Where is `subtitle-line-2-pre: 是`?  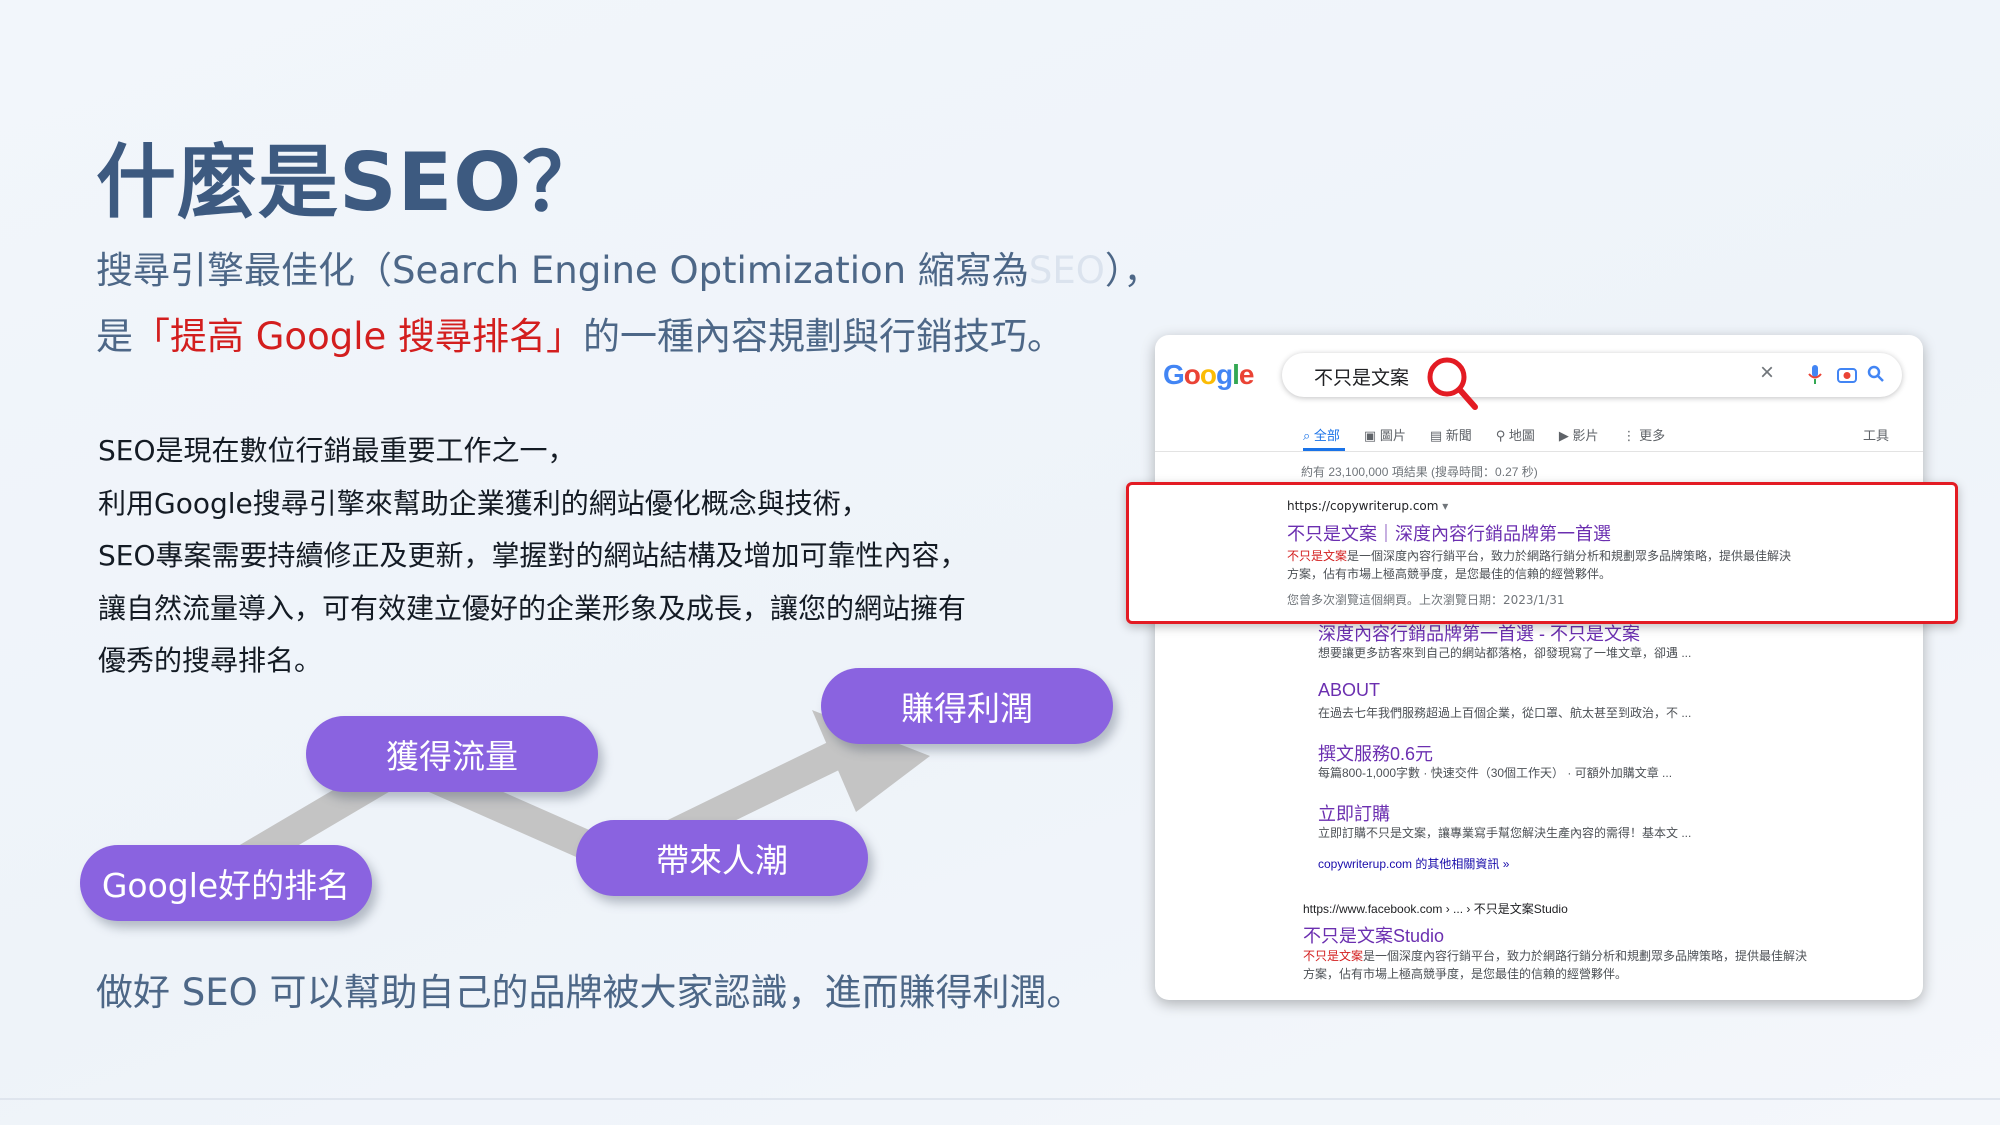
subtitle-line-2-pre: 是 is located at coordinates (114, 336).